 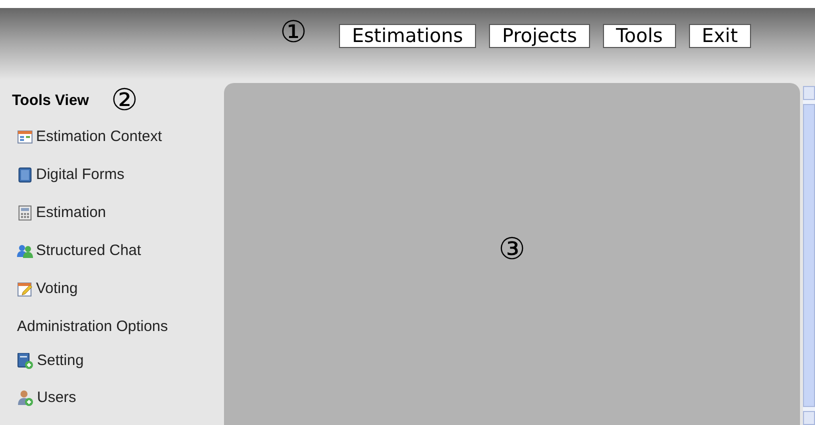 What do you see at coordinates (639, 36) in the screenshot?
I see `nav-button: Tools` at bounding box center [639, 36].